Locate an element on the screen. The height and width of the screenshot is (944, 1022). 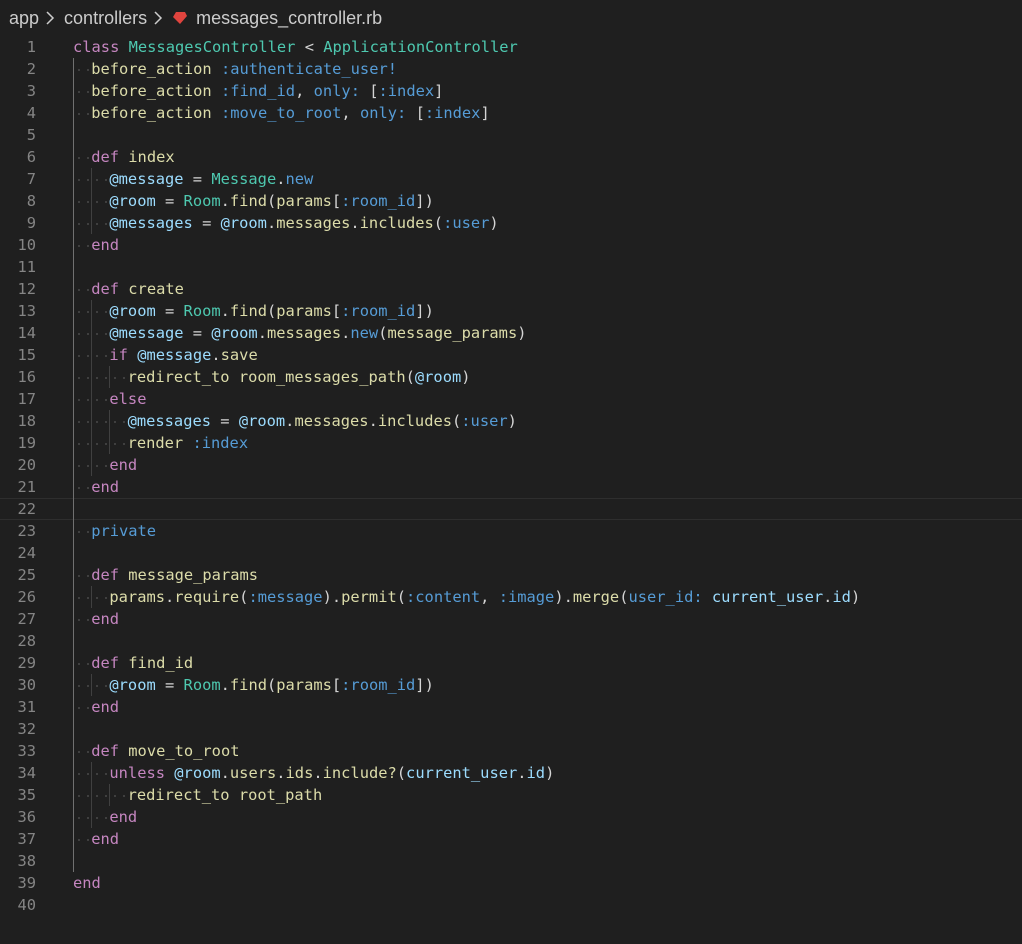
code-line: 15 if @message.save is located at coordinates (511, 355).